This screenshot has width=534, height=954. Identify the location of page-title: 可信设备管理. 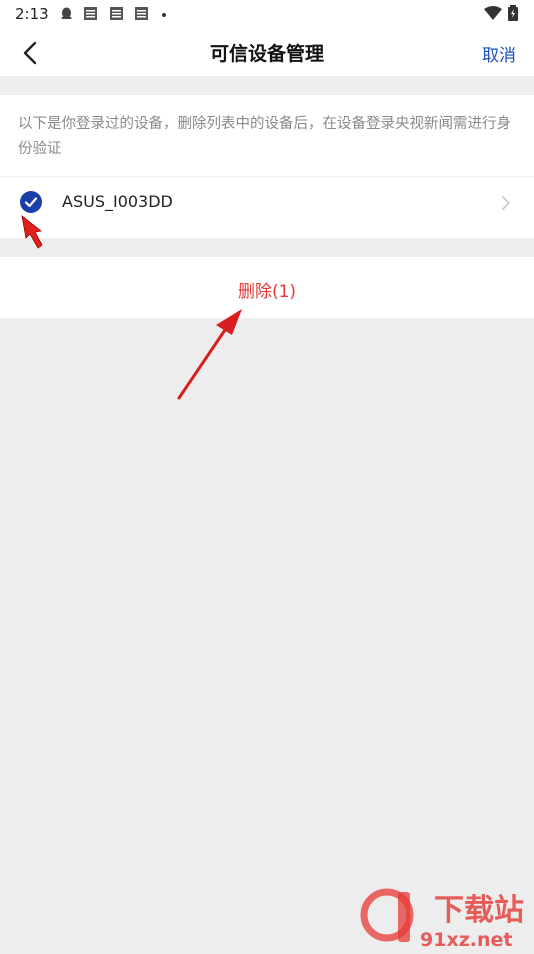
(266, 54).